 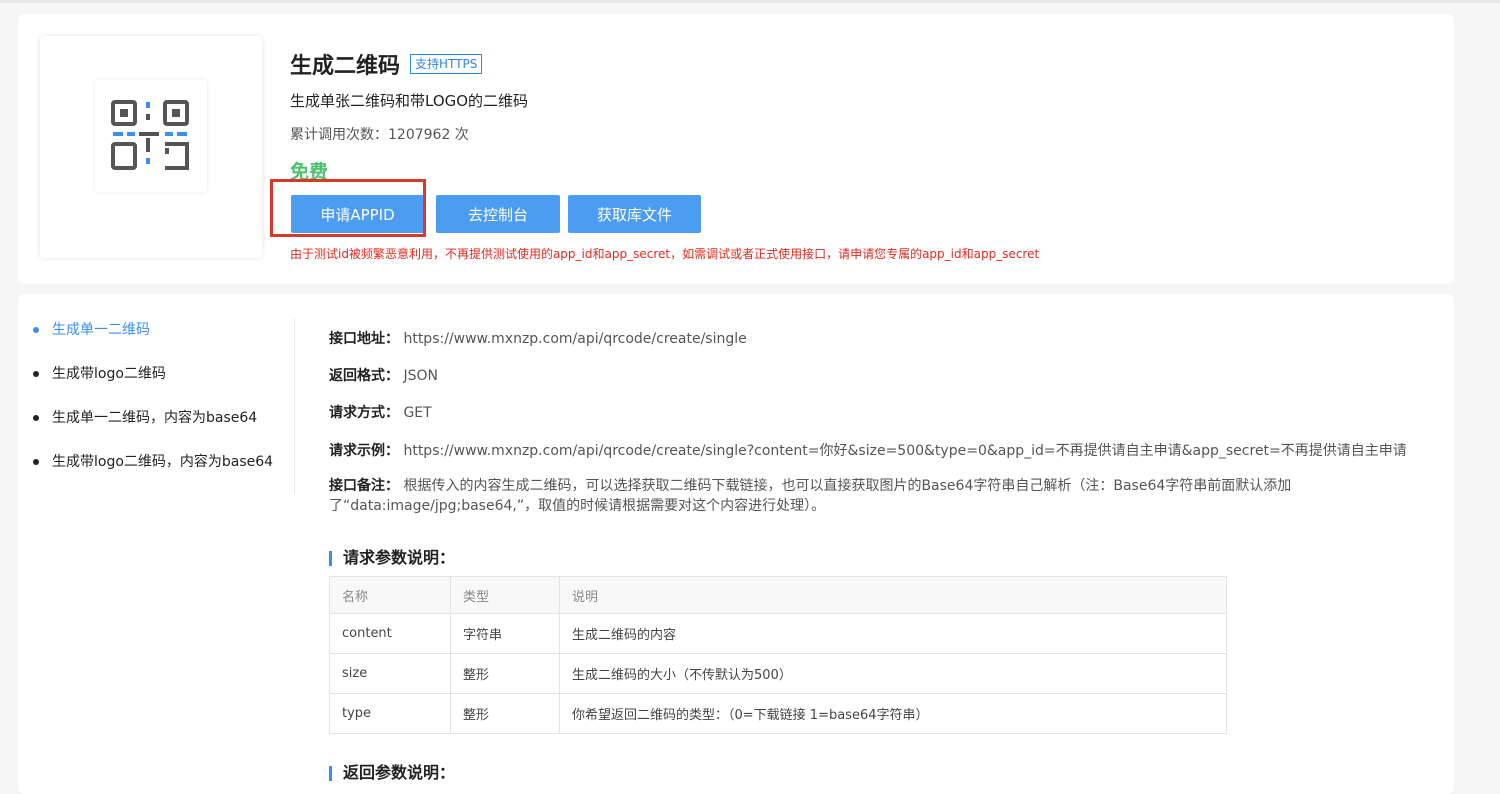 What do you see at coordinates (505, 595) in the screenshot?
I see `column-header: 类型` at bounding box center [505, 595].